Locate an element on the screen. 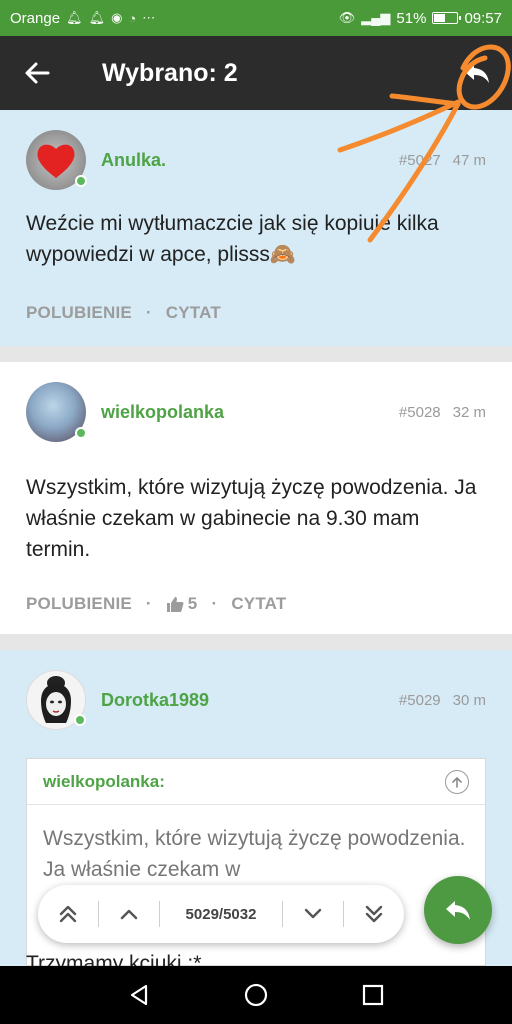  post-header: wielkopolanka #5028 32 m is located at coordinates (256, 412).